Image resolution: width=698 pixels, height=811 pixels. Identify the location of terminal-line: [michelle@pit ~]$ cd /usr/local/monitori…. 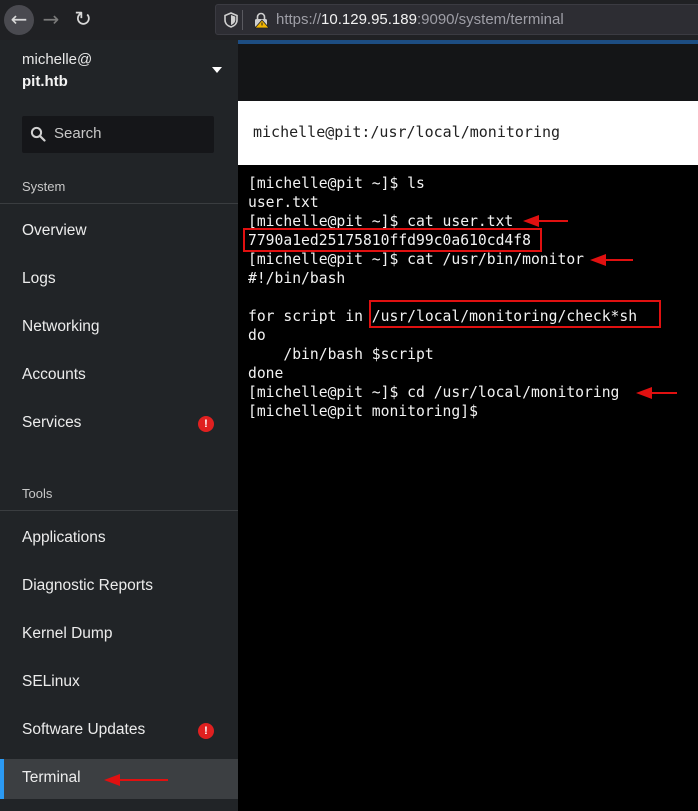
(434, 392).